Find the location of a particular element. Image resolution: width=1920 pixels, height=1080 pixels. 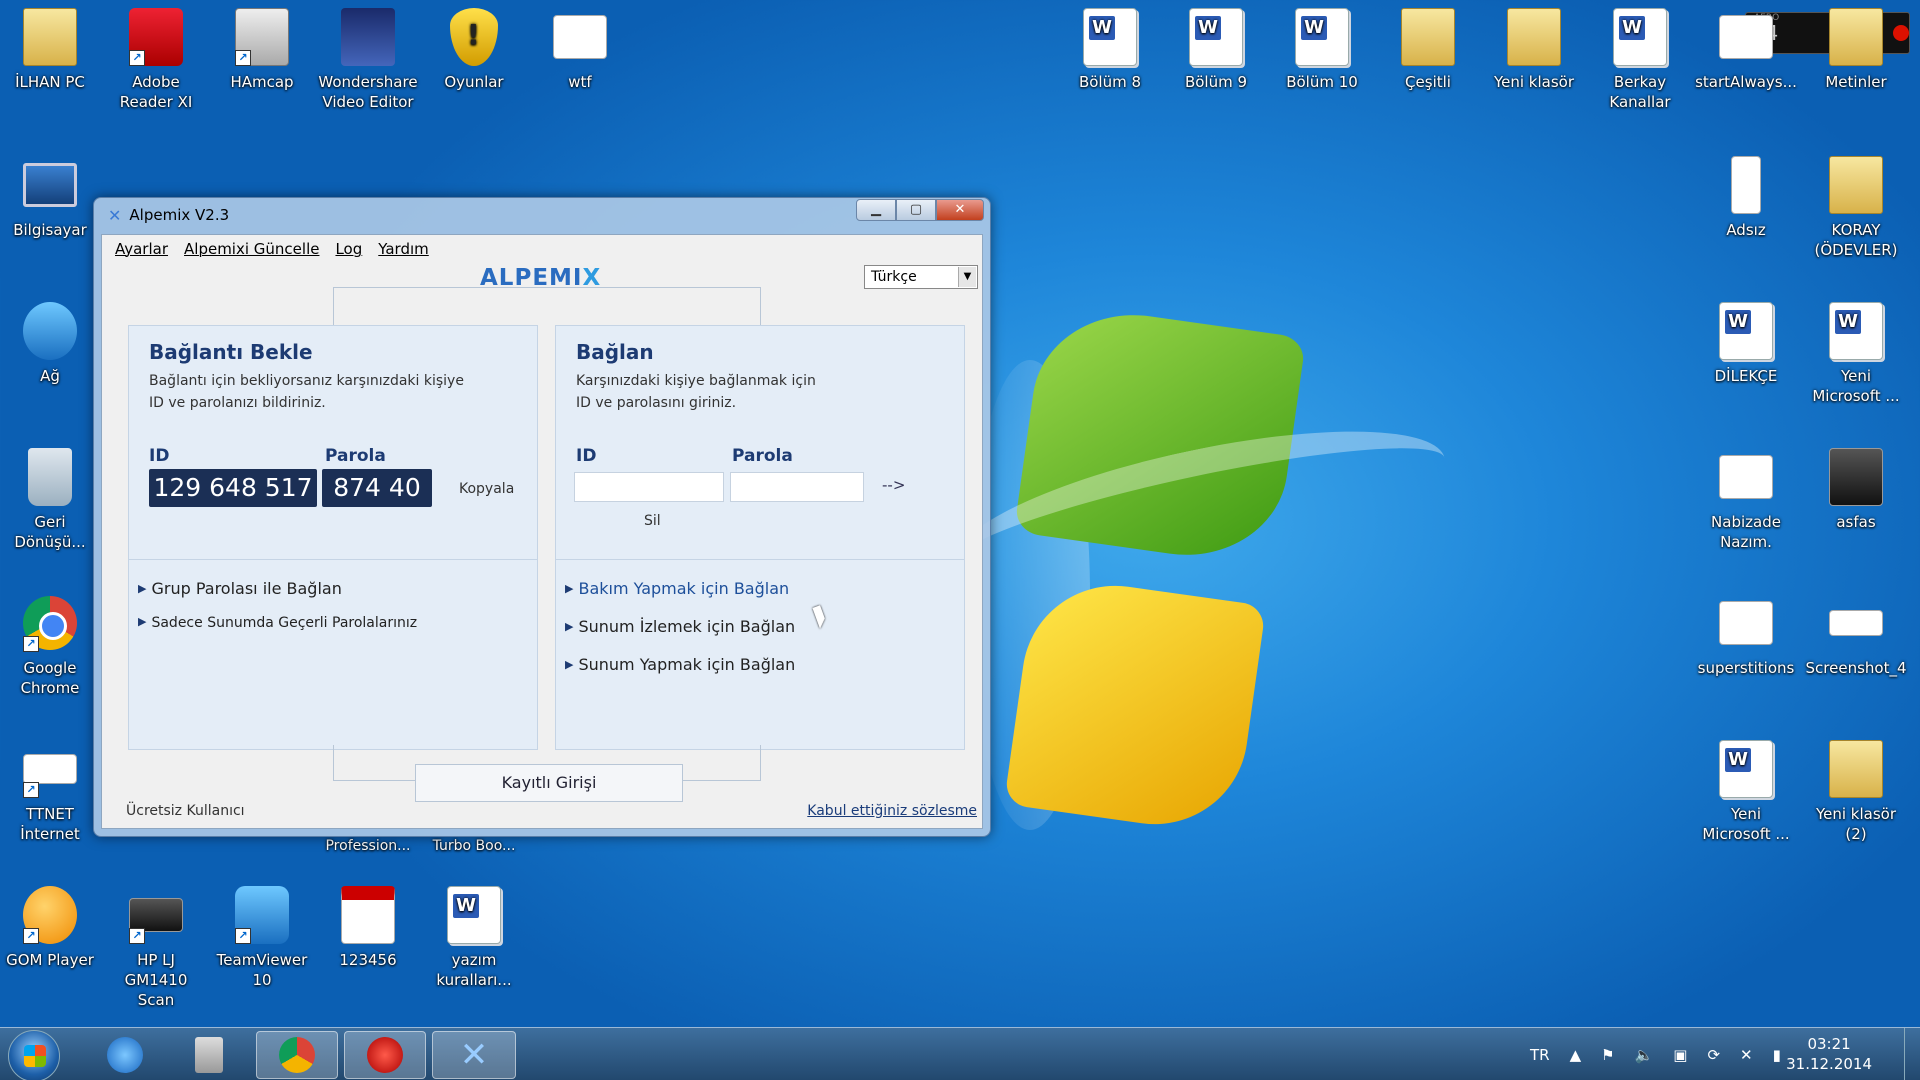

desktop-icon-dilekce: DİLEKÇE is located at coordinates (1746, 343).